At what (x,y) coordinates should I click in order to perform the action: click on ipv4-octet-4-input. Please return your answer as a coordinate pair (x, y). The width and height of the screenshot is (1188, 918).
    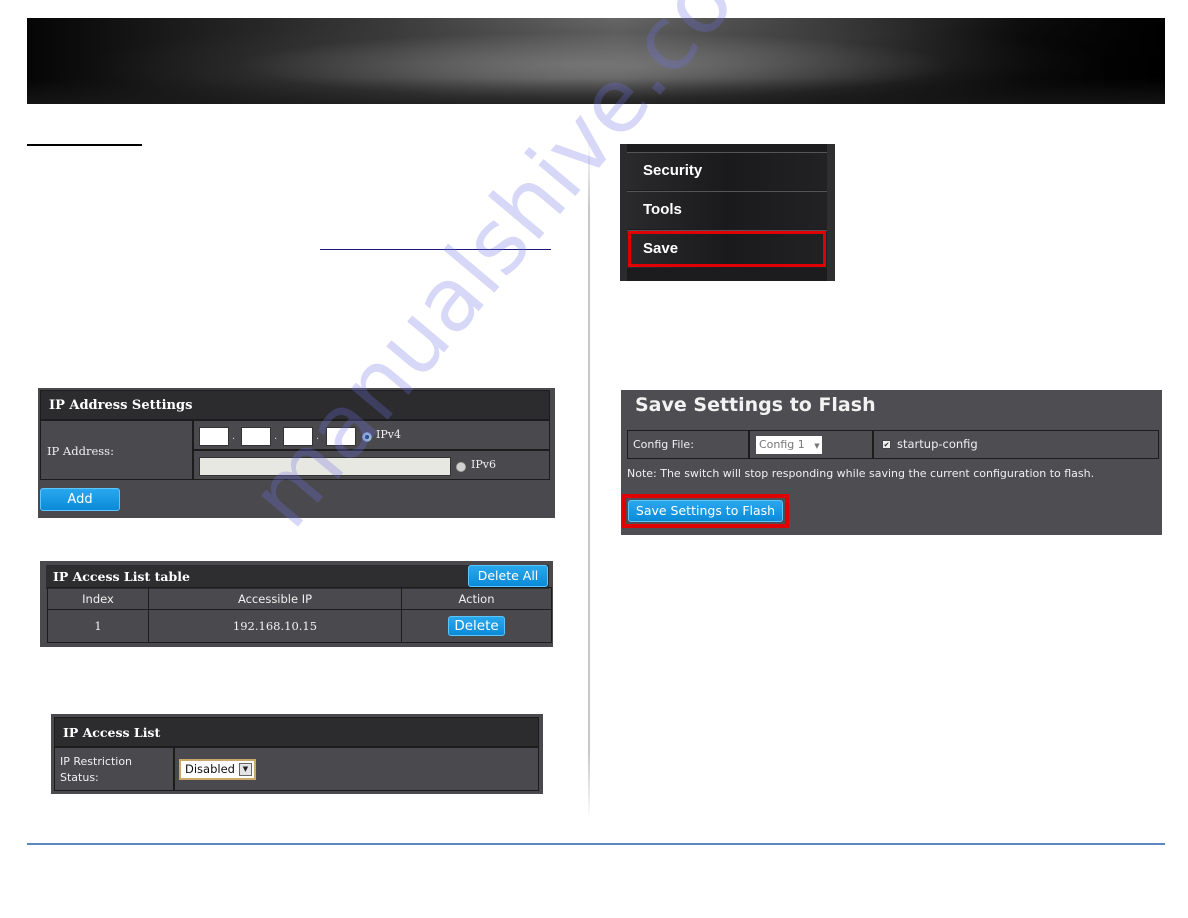
    Looking at the image, I should click on (341, 436).